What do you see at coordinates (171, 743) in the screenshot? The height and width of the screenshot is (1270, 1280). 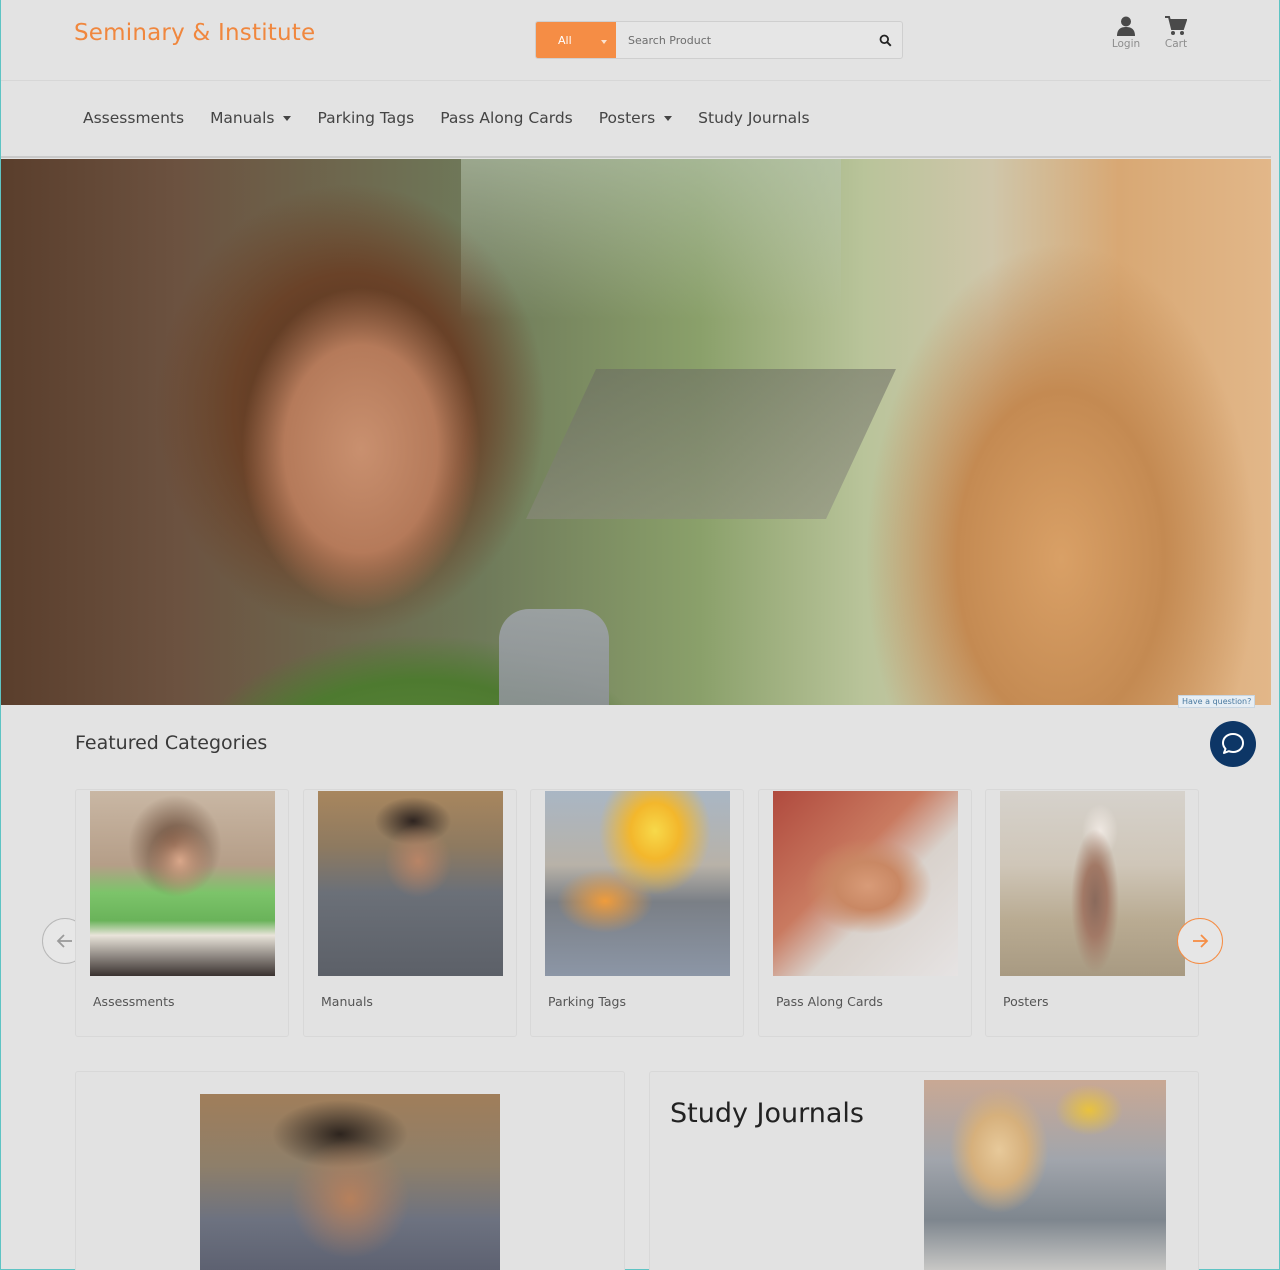 I see `section-title: Featured Categories` at bounding box center [171, 743].